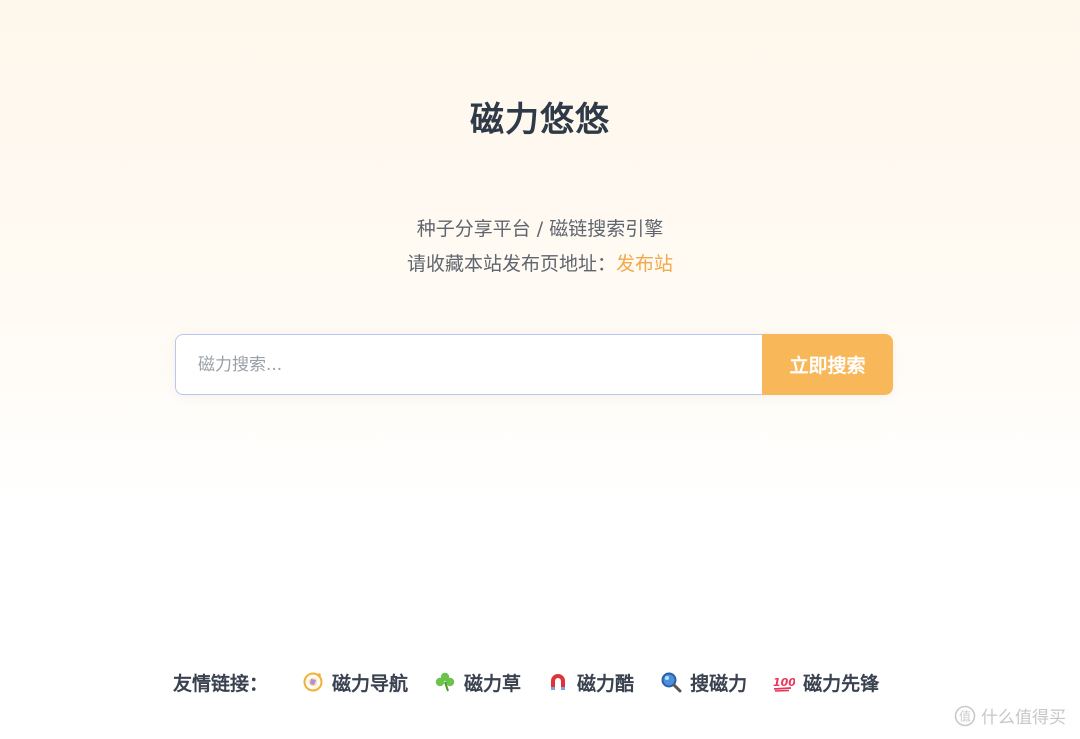 This screenshot has height=739, width=1080. Describe the element at coordinates (540, 229) in the screenshot. I see `tagline: 种子分享平台 / 磁链搜索引擎` at that location.